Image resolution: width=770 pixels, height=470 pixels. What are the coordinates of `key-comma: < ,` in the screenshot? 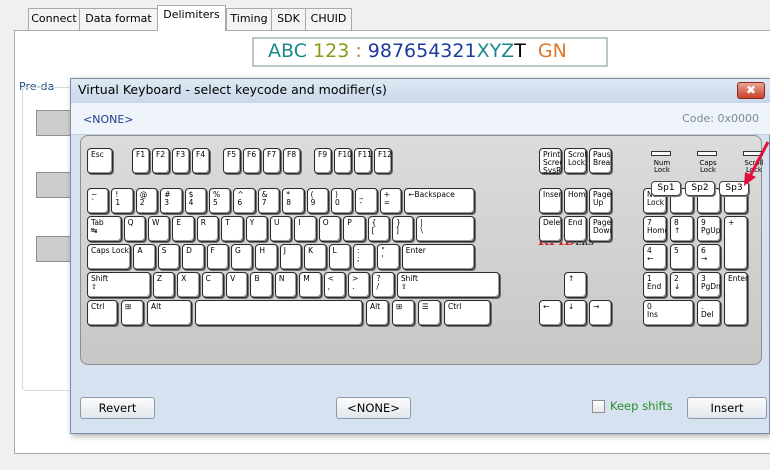 It's located at (335, 285).